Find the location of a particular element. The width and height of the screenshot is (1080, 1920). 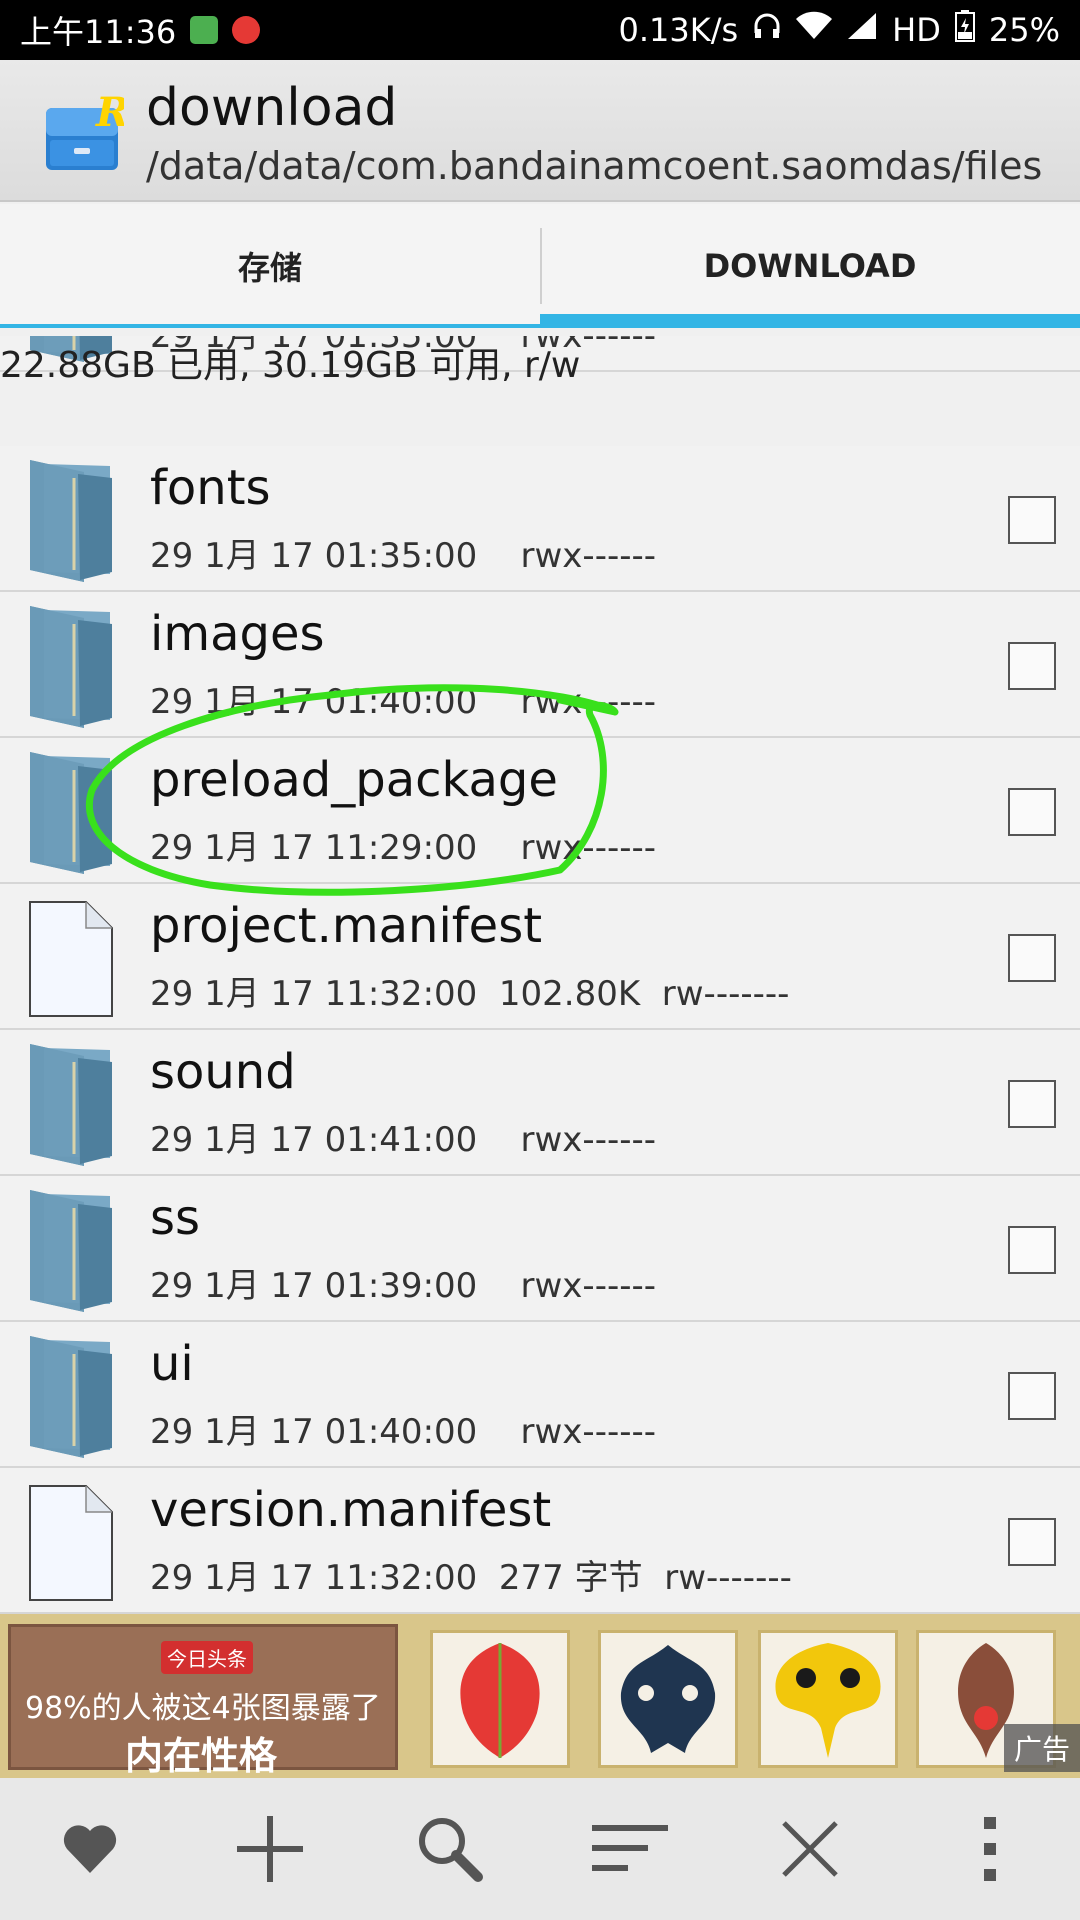

file-meta: 29 1月 17 01:39:00 rwx------ is located at coordinates (403, 1286).